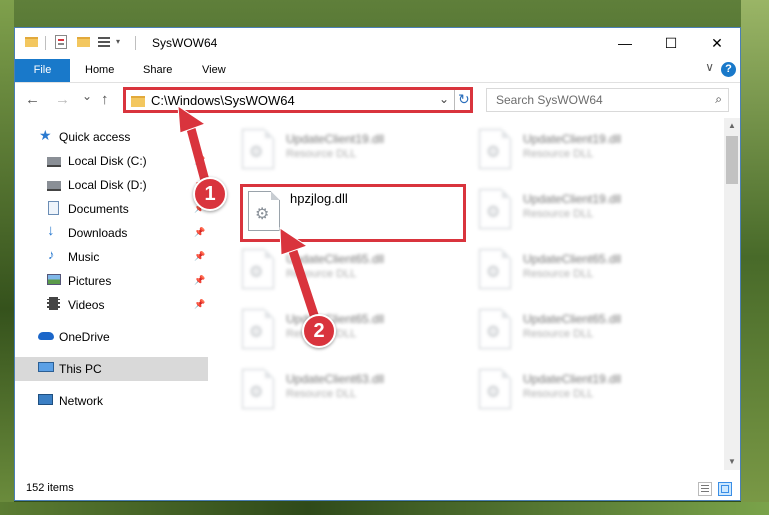 The height and width of the screenshot is (515, 769). I want to click on callout-badge-2: 2, so click(319, 331).